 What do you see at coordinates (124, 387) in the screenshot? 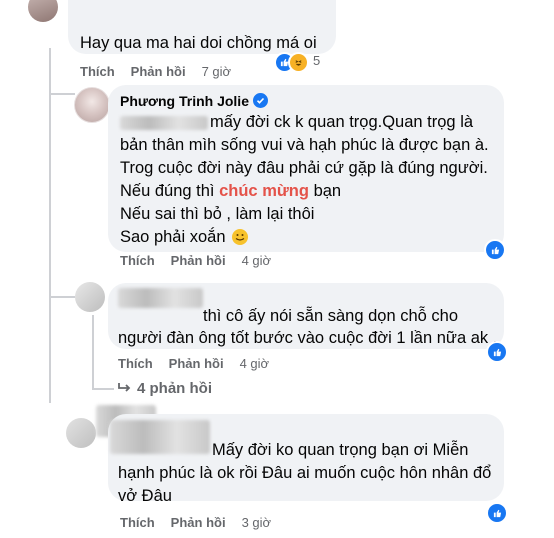
I see `reply-arrow-icon` at bounding box center [124, 387].